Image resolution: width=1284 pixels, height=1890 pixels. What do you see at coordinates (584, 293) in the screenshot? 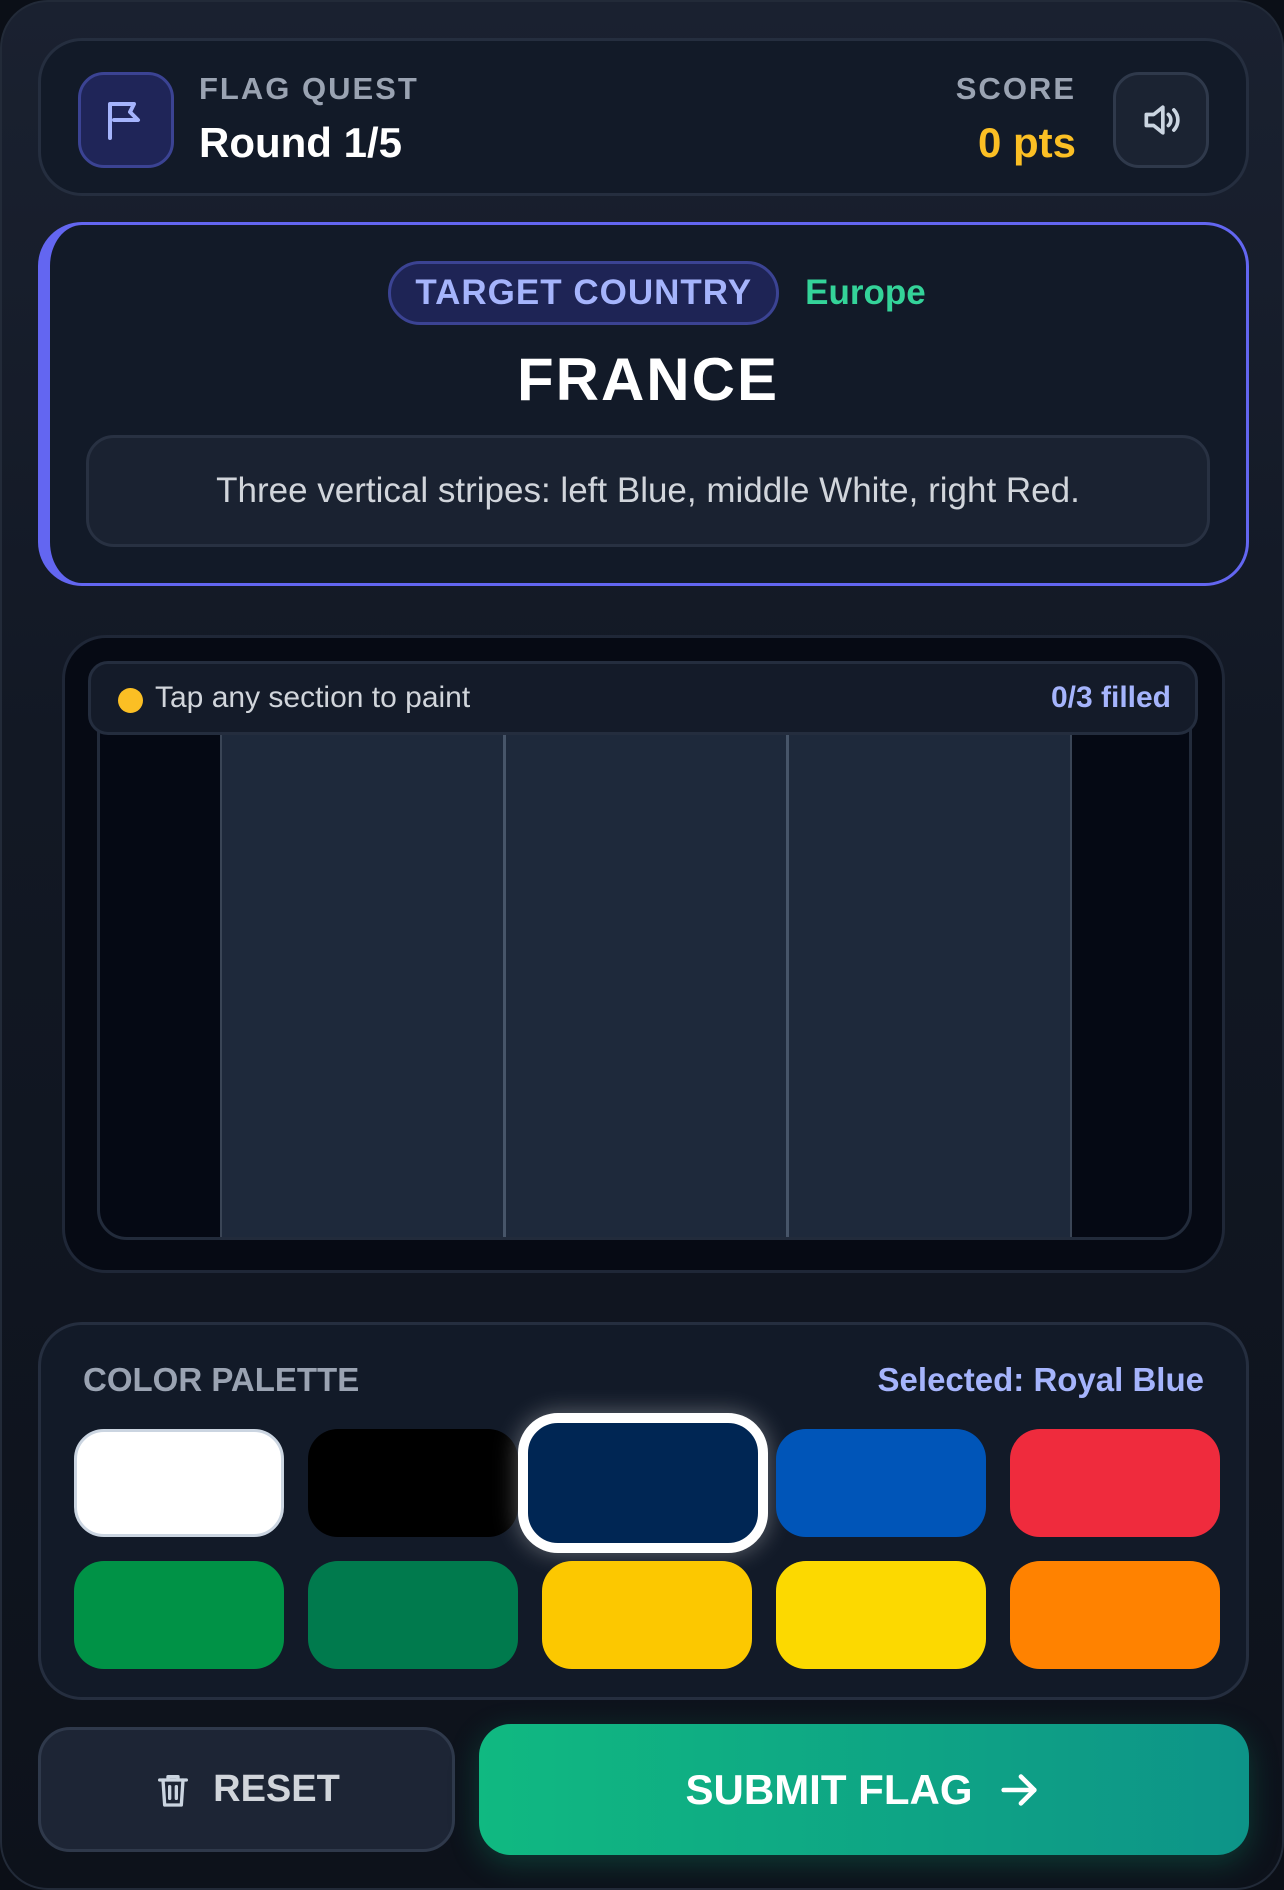
I see `target-country-chip: TARGET COUNTRY` at bounding box center [584, 293].